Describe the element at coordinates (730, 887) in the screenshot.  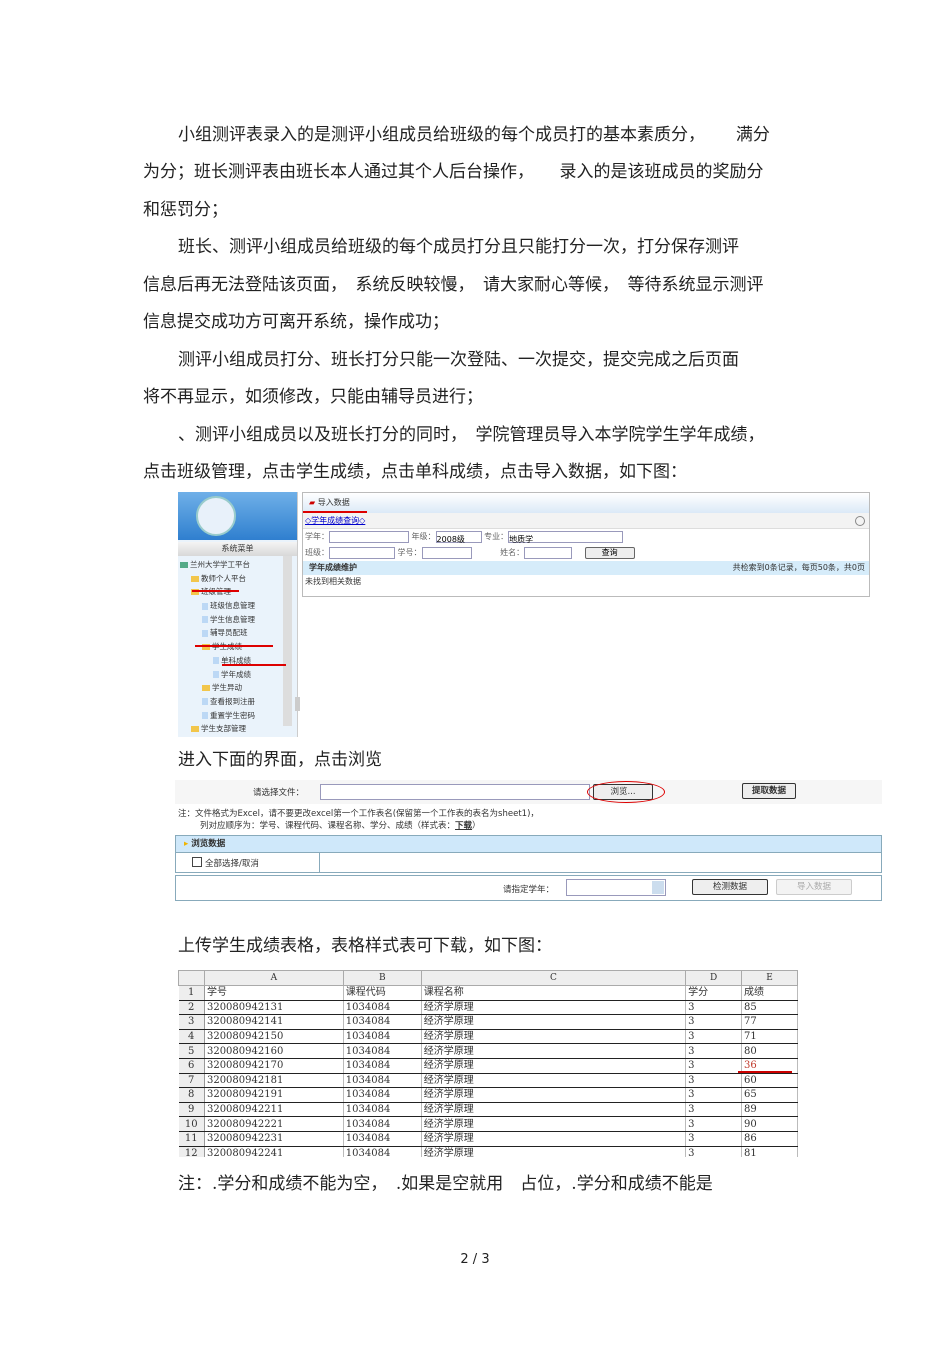
I see `check-data-button: 检测数据` at that location.